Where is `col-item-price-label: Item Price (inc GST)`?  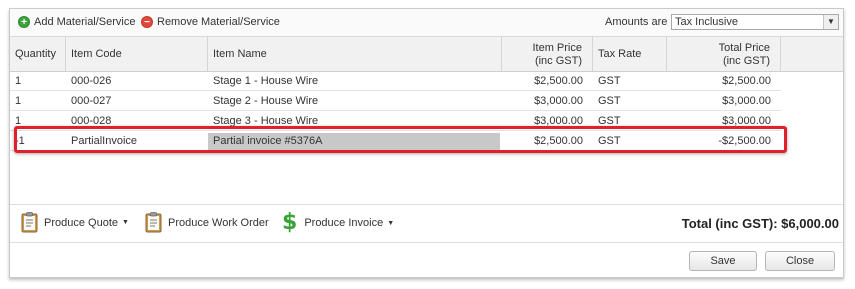
col-item-price-label: Item Price (inc GST) is located at coordinates (557, 55).